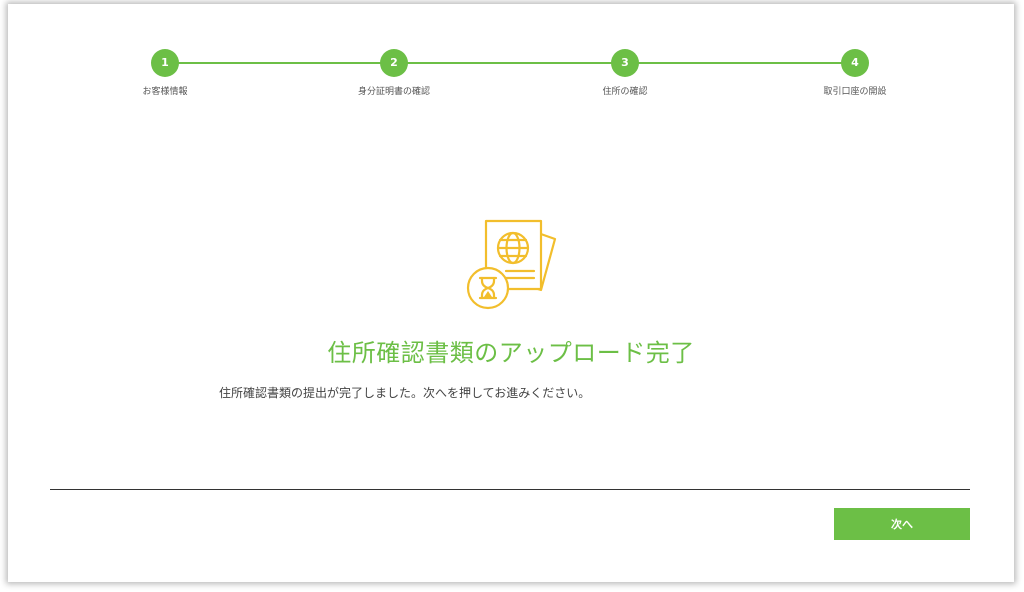 The image size is (1024, 592). What do you see at coordinates (394, 63) in the screenshot?
I see `step-2-circle: 2` at bounding box center [394, 63].